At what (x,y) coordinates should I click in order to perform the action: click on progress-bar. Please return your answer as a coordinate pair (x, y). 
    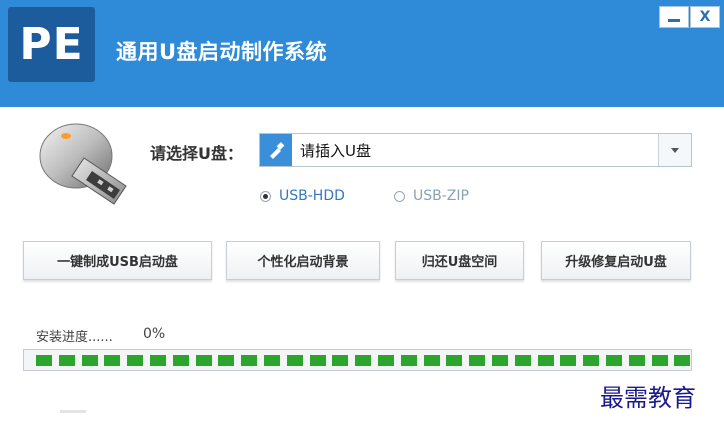
    Looking at the image, I should click on (357, 360).